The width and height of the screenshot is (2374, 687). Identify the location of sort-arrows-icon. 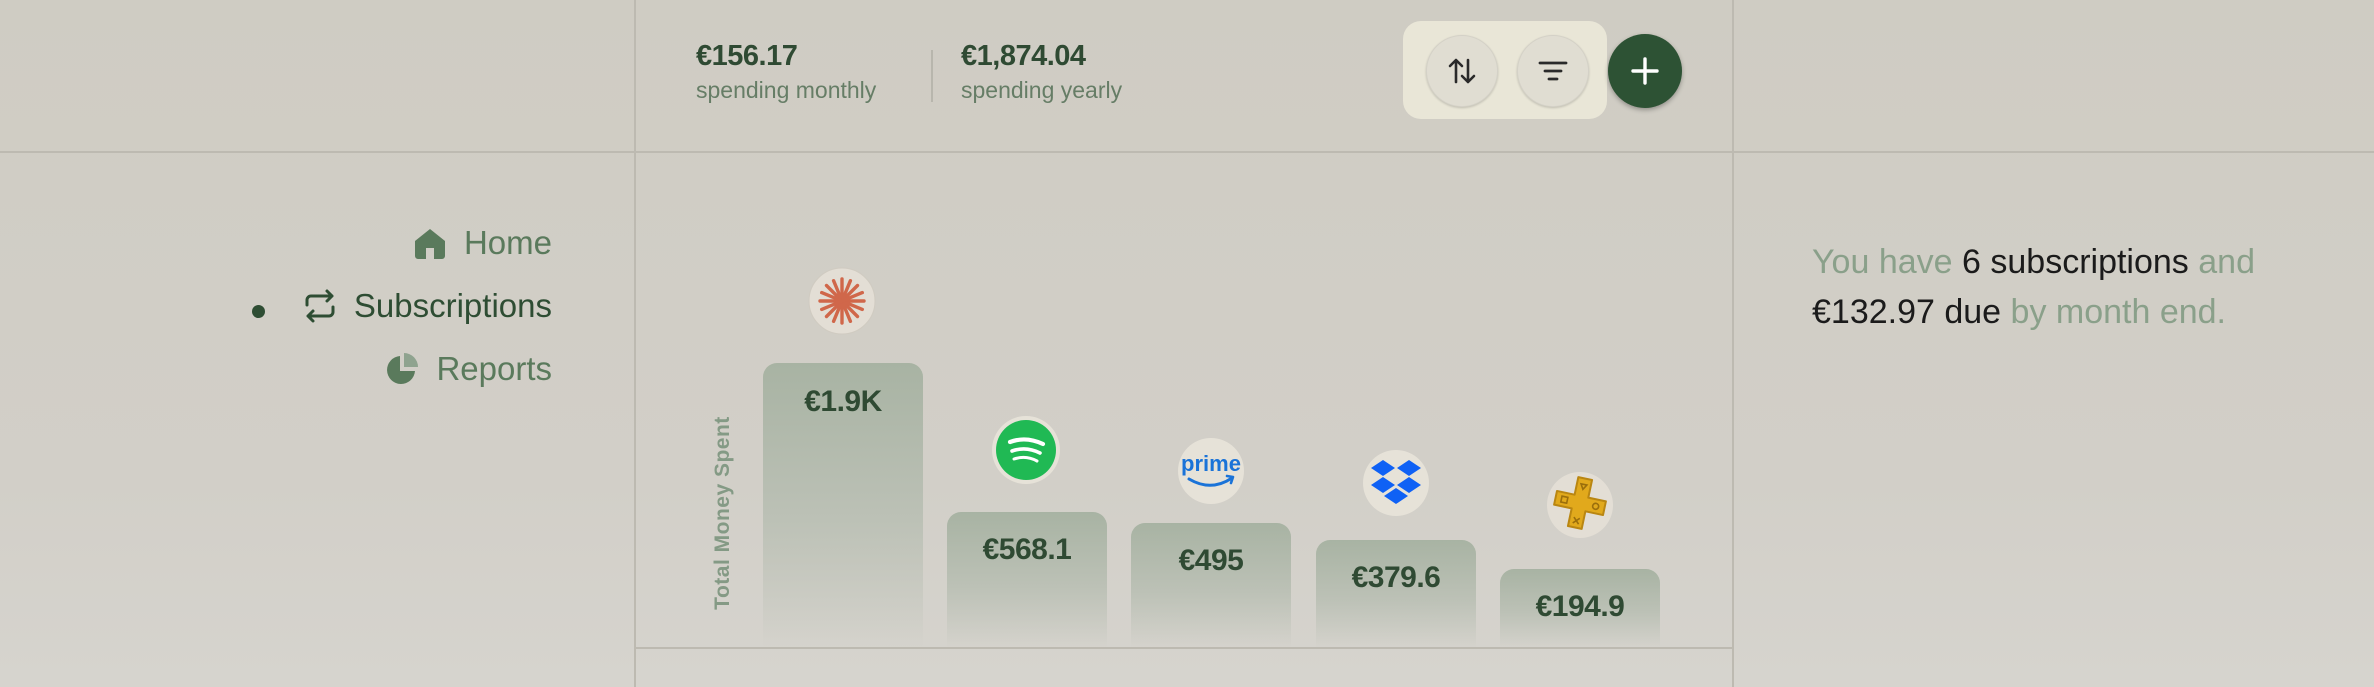
(1462, 71).